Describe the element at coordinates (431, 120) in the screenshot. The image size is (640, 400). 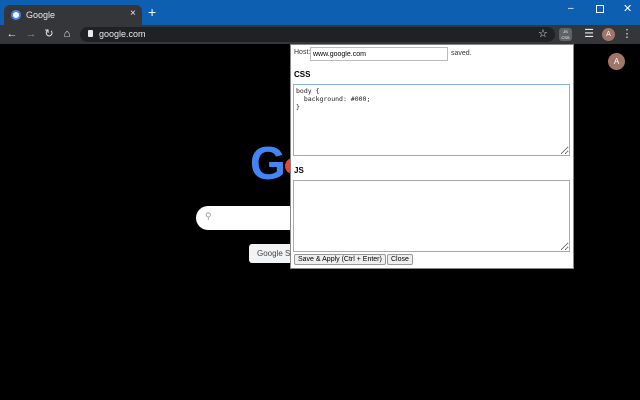
I see `css-editor: body { background: #000; }` at that location.